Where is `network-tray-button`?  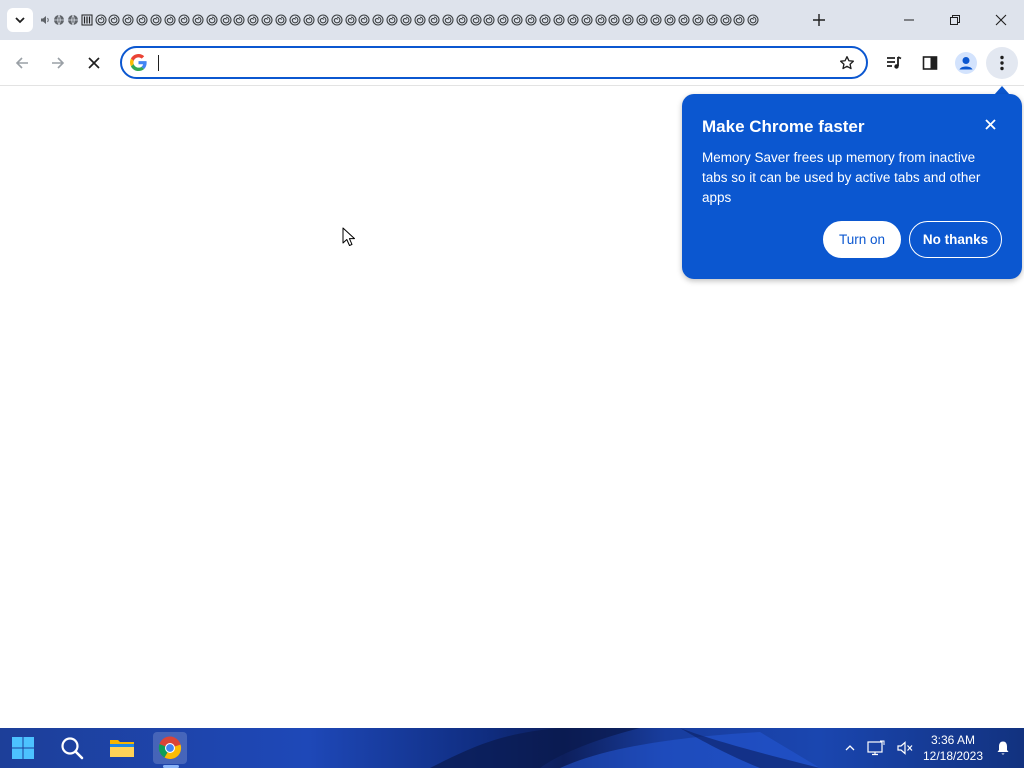 network-tray-button is located at coordinates (876, 748).